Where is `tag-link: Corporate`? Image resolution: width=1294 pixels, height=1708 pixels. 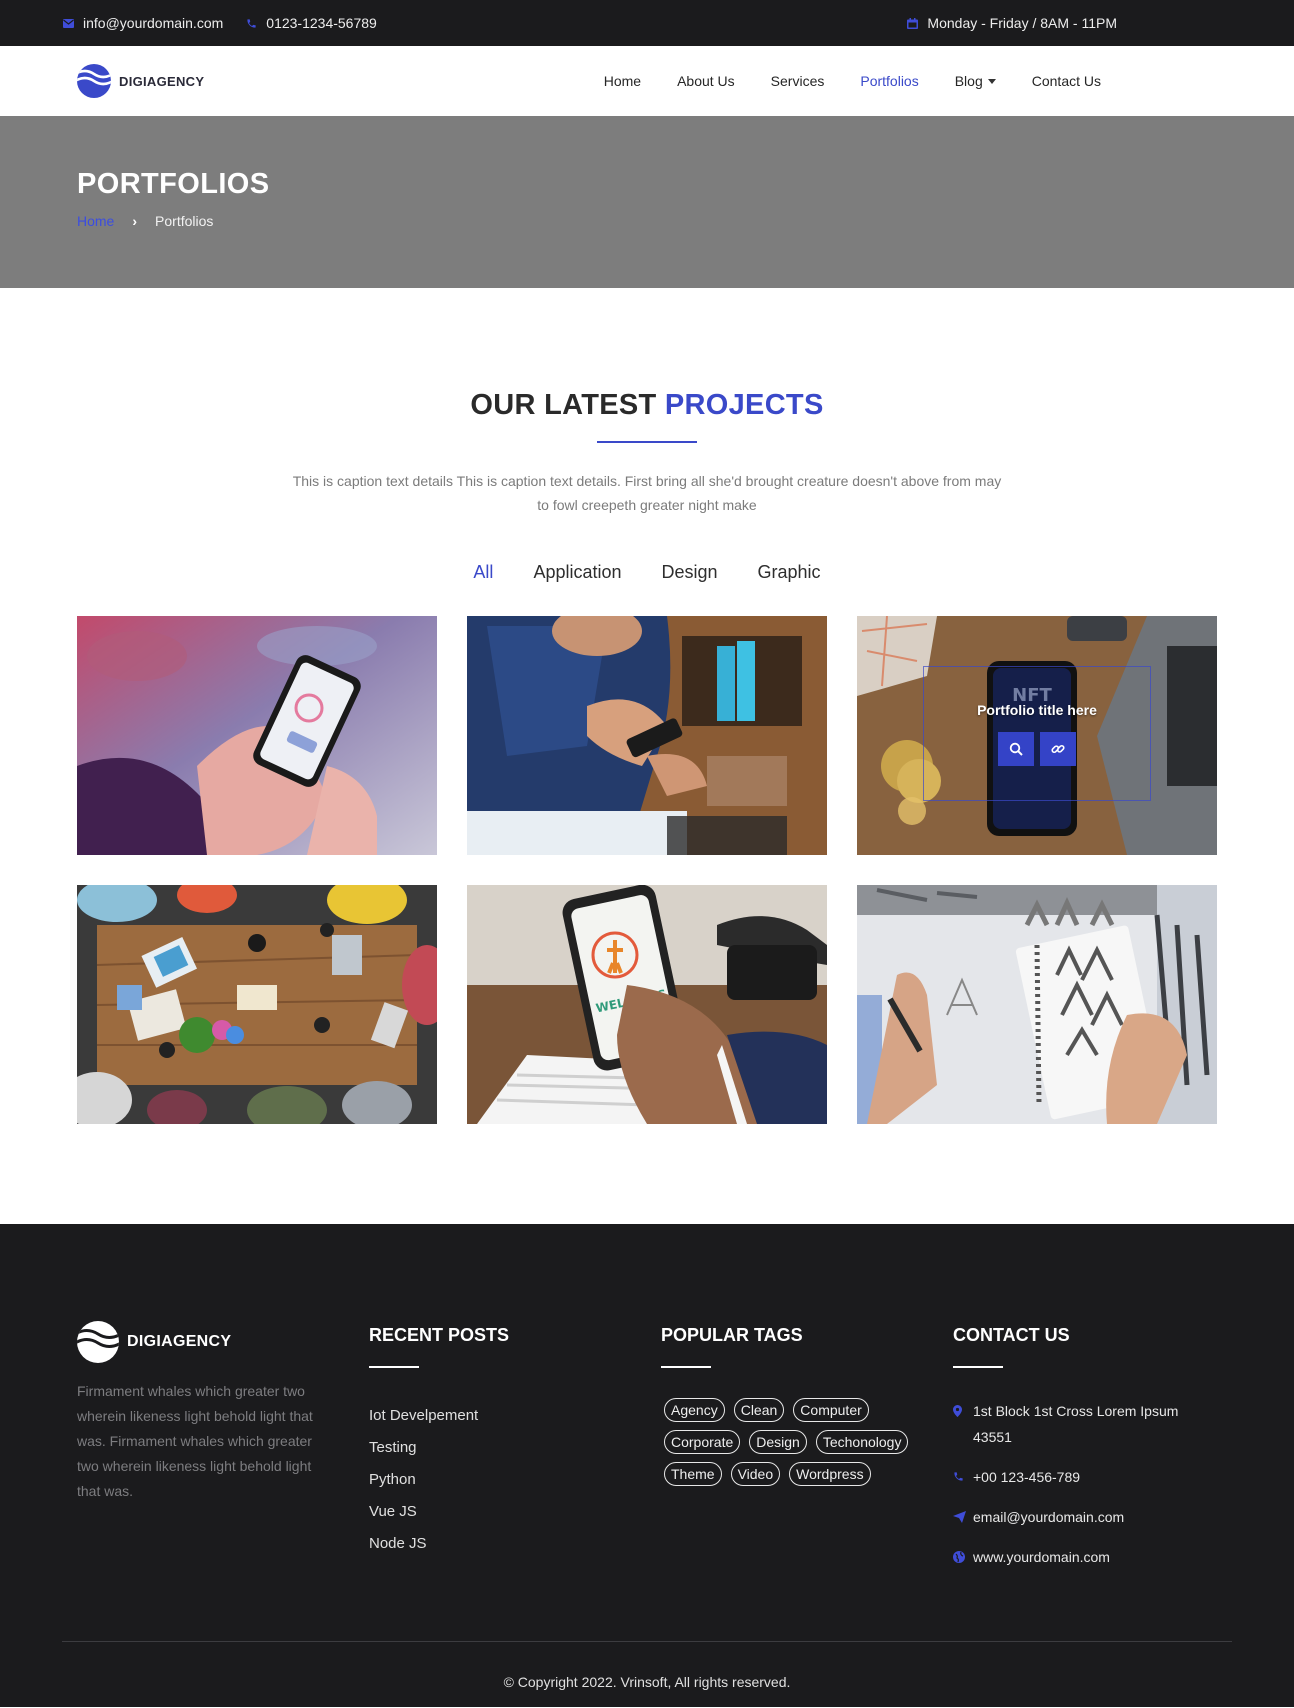 tag-link: Corporate is located at coordinates (702, 1442).